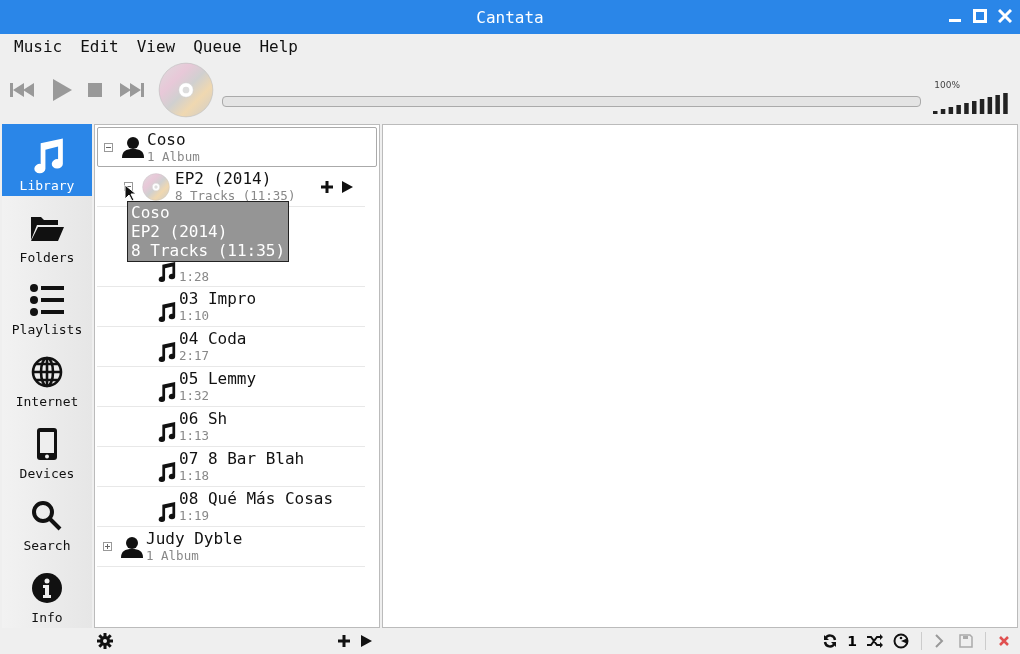 This screenshot has height=654, width=1020. I want to click on track-duration: 1:32, so click(195, 395).